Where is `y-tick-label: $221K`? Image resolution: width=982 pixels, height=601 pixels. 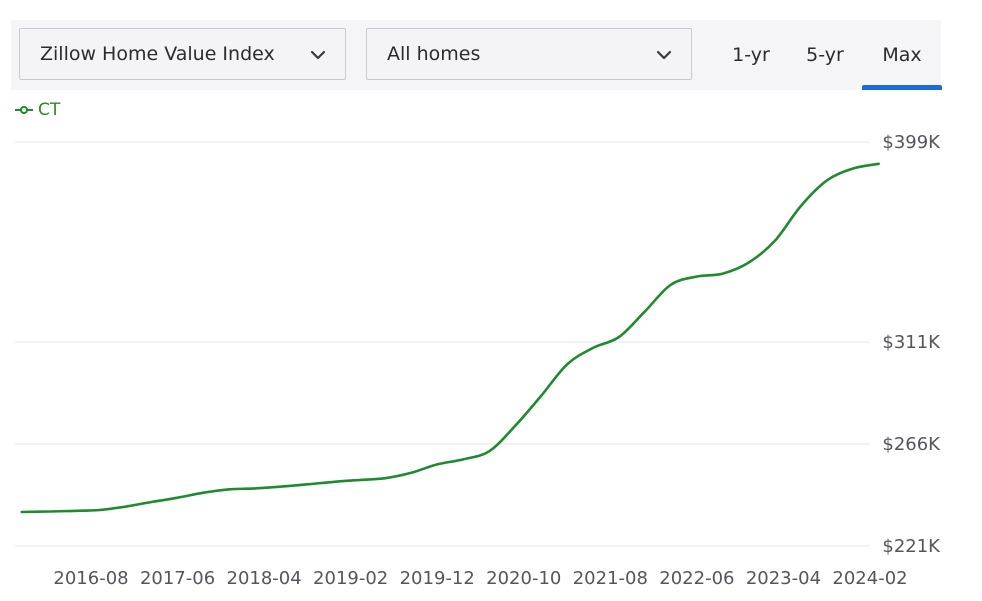 y-tick-label: $221K is located at coordinates (911, 546).